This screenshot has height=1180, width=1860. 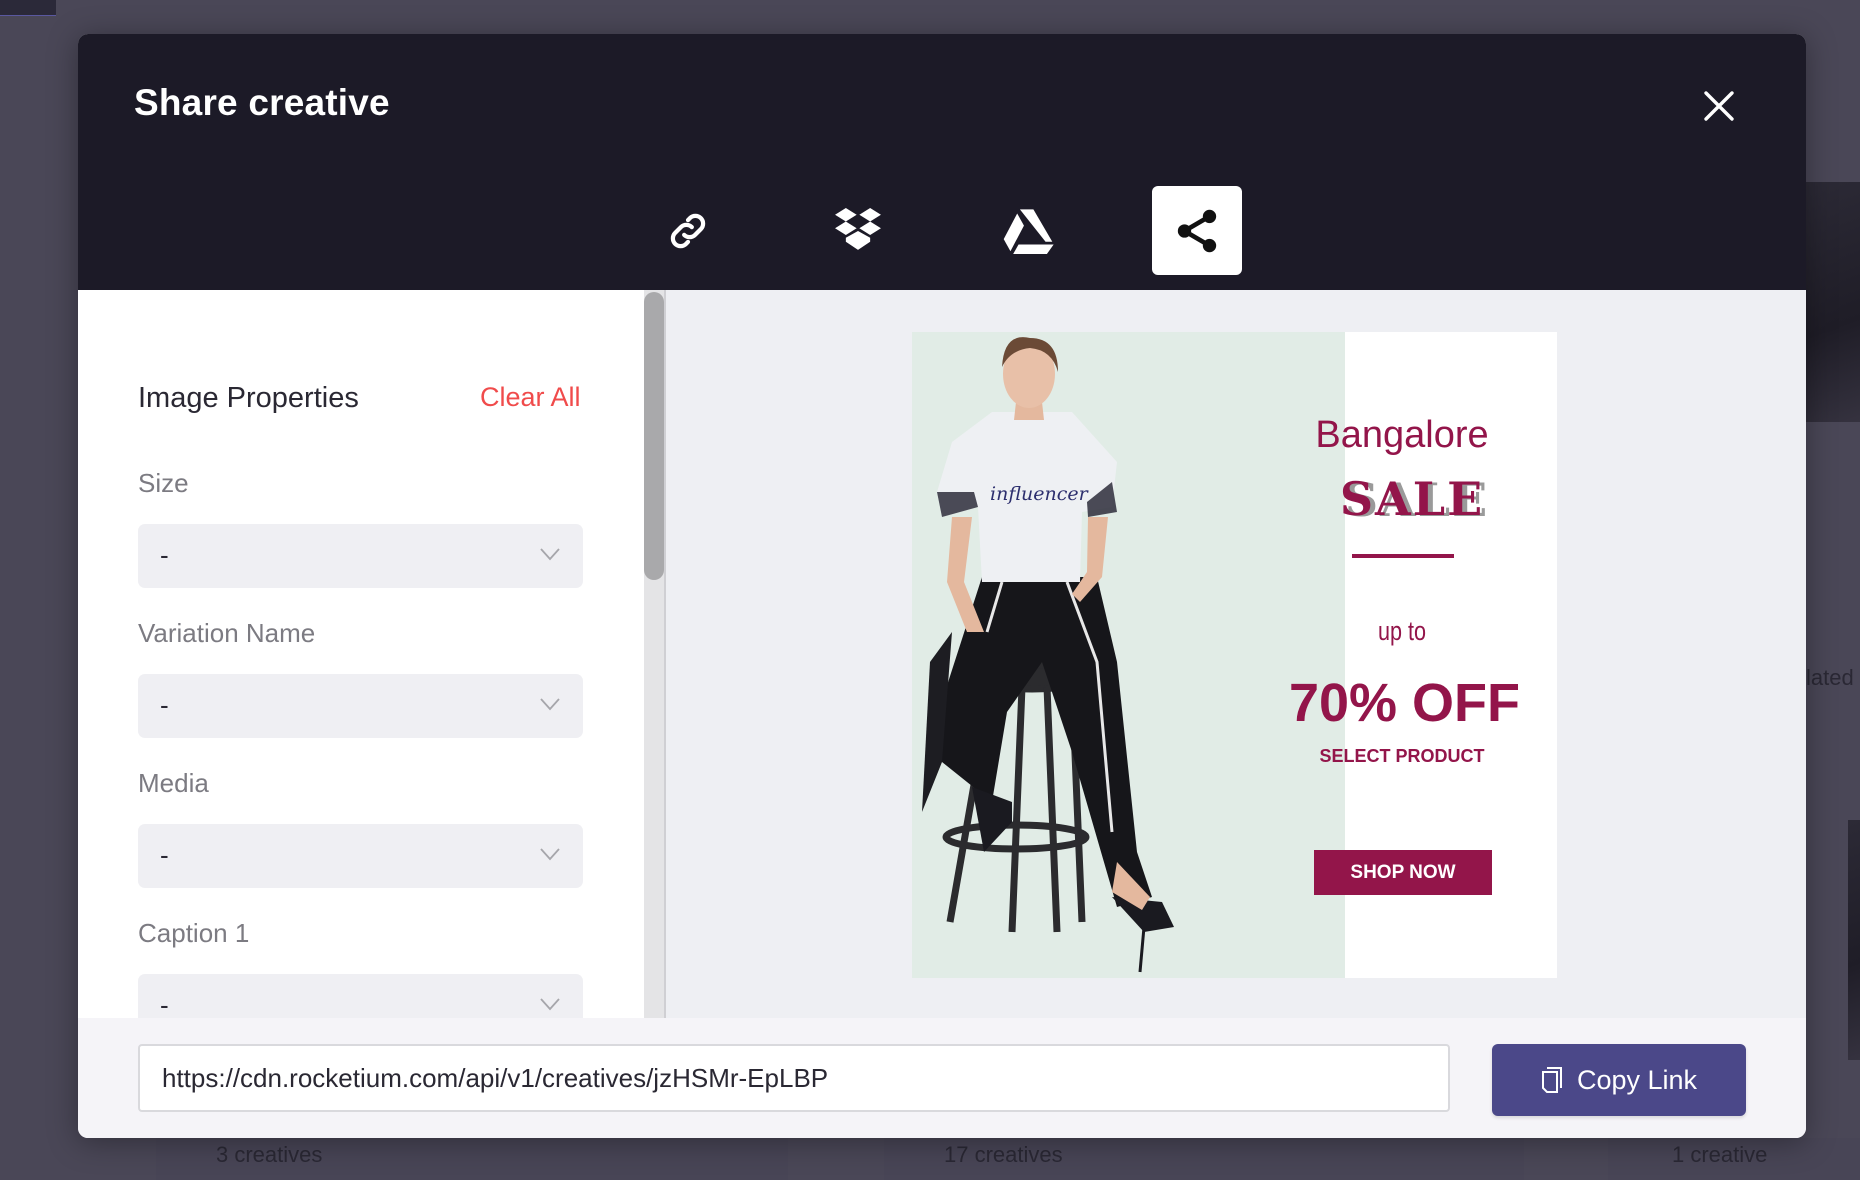 What do you see at coordinates (794, 1078) in the screenshot?
I see `share-link-input` at bounding box center [794, 1078].